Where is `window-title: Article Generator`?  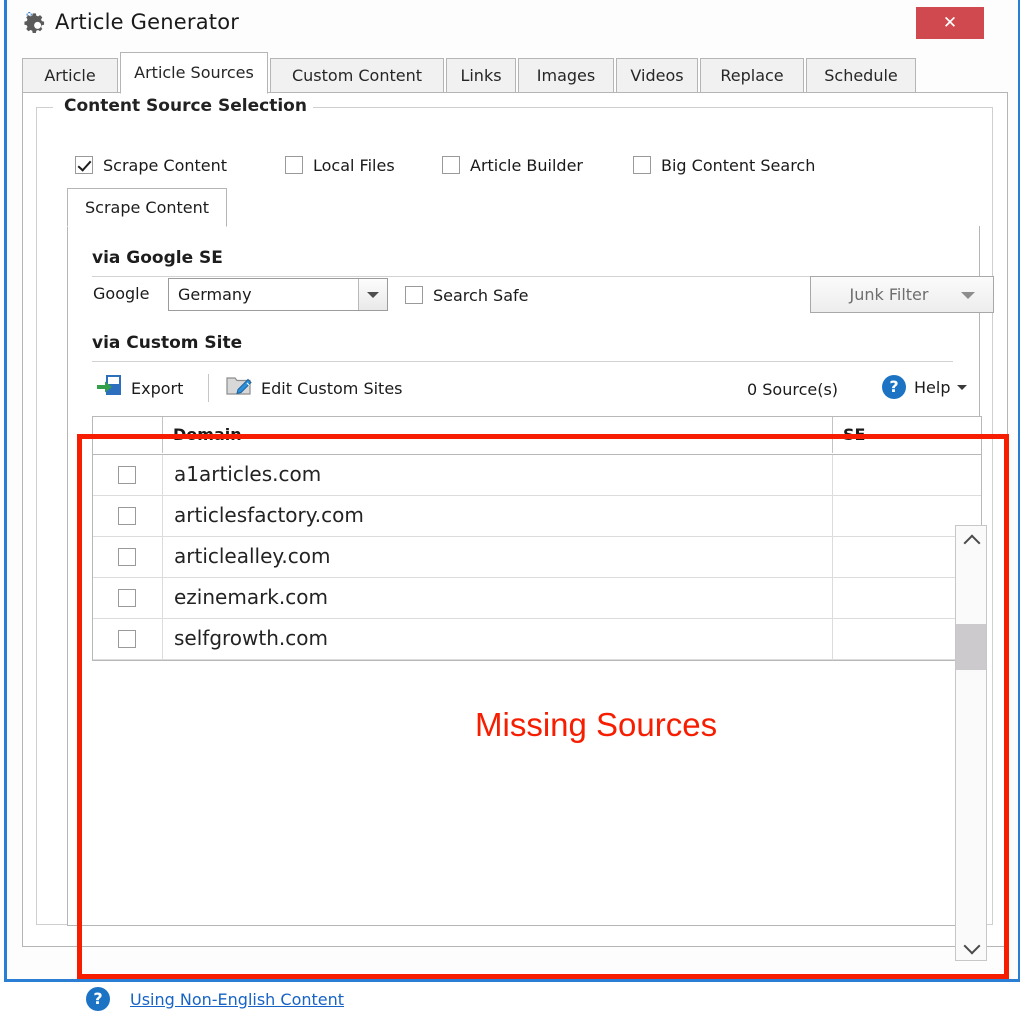 window-title: Article Generator is located at coordinates (147, 22).